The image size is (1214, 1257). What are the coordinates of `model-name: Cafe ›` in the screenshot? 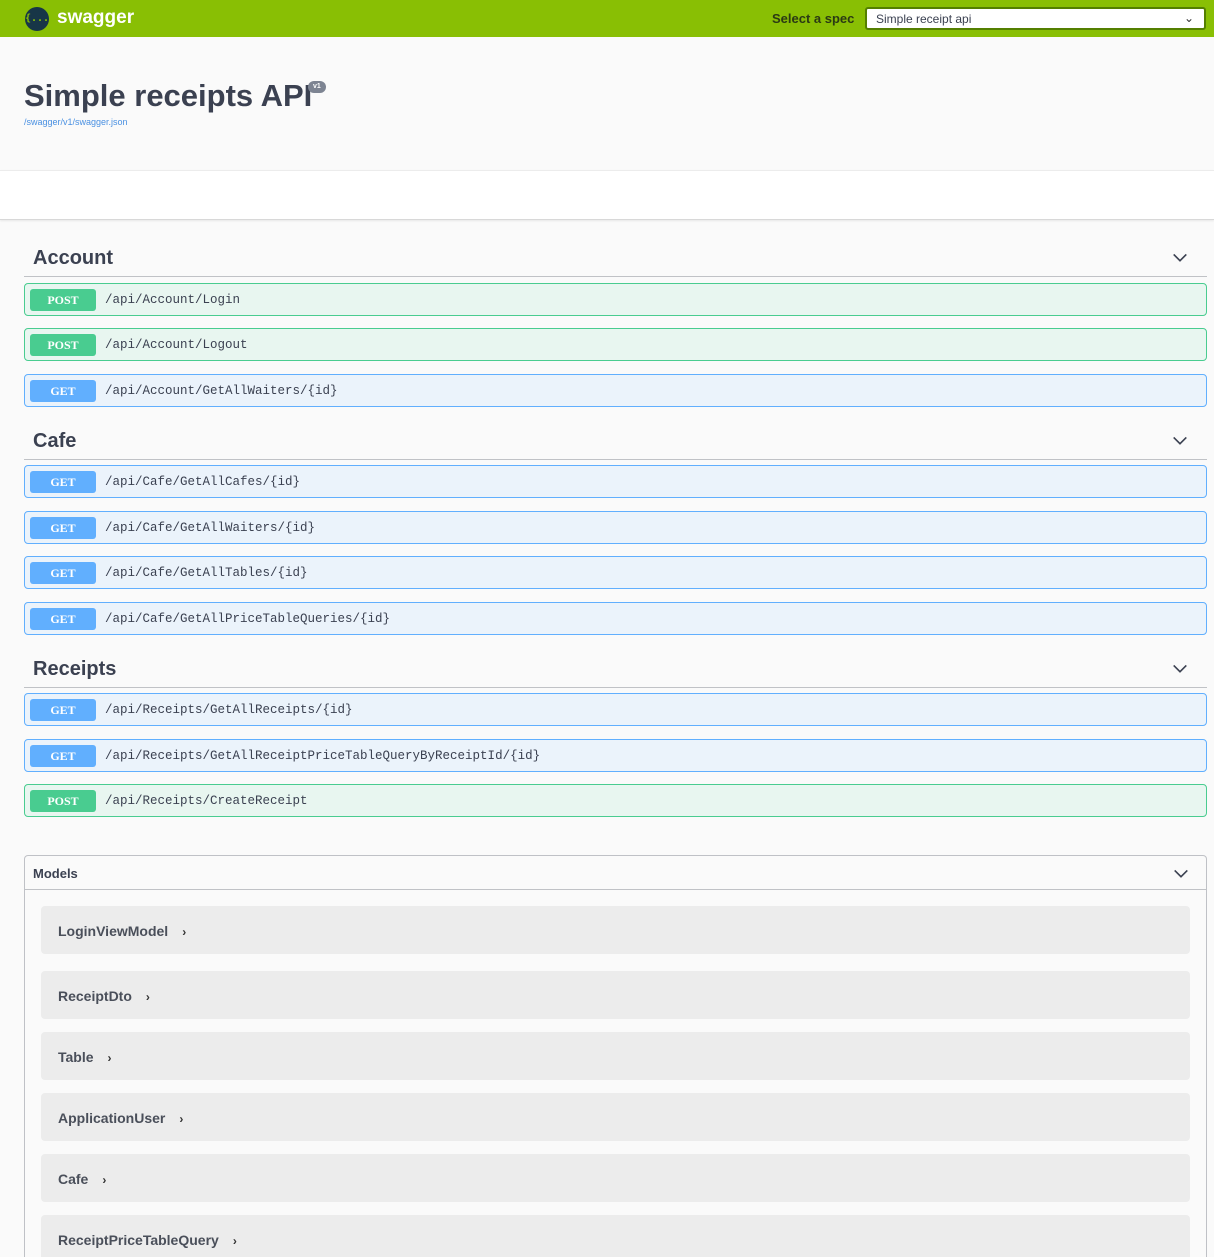 It's located at (82, 1179).